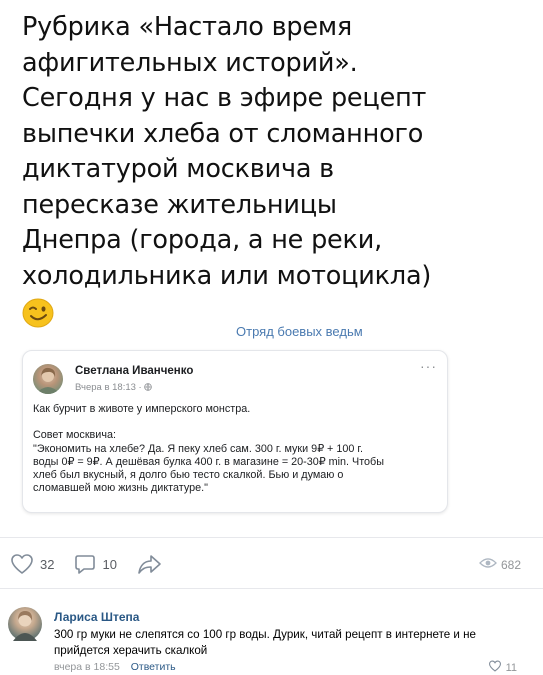 This screenshot has width=543, height=675. What do you see at coordinates (85, 564) in the screenshot?
I see `comment-icon` at bounding box center [85, 564].